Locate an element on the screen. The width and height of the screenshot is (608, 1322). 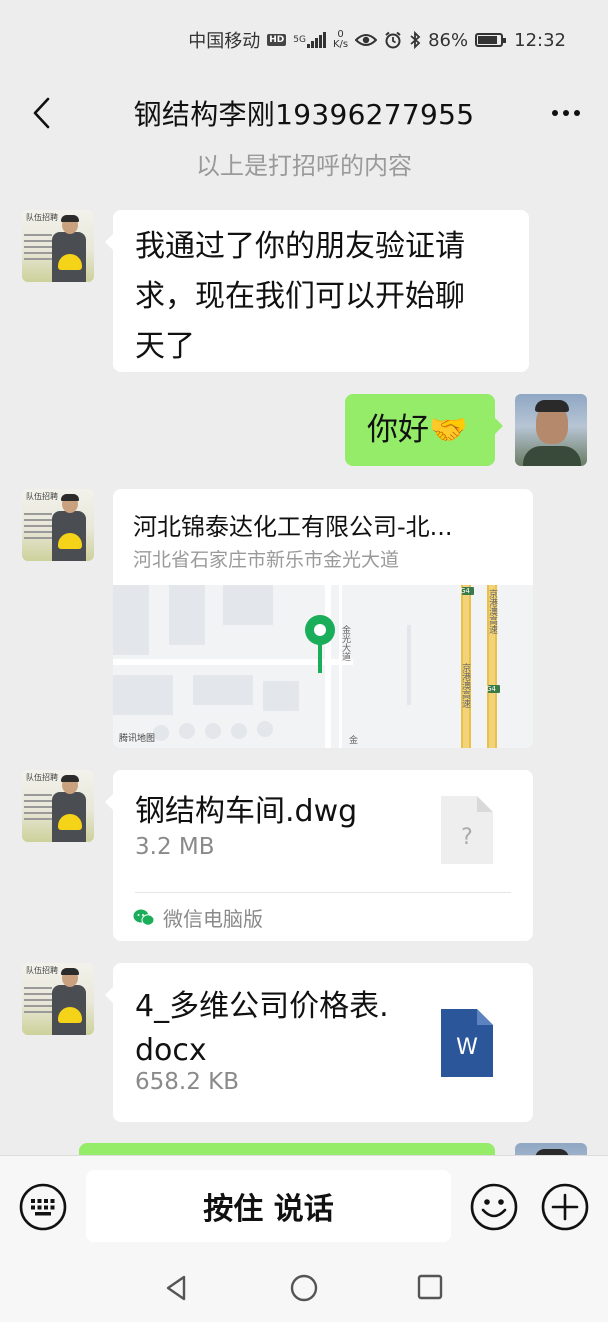
nav-home-icon is located at coordinates (304, 1288).